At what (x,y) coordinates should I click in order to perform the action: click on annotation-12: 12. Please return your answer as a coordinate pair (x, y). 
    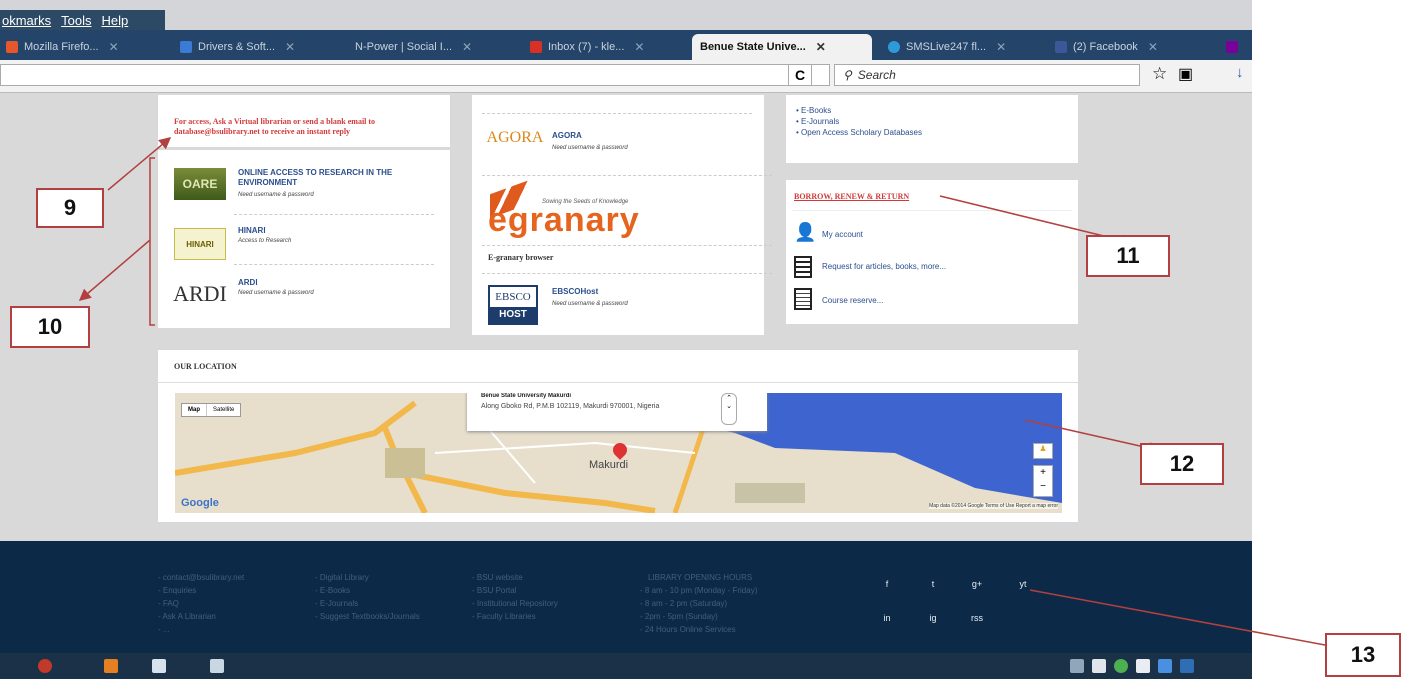
    Looking at the image, I should click on (1182, 464).